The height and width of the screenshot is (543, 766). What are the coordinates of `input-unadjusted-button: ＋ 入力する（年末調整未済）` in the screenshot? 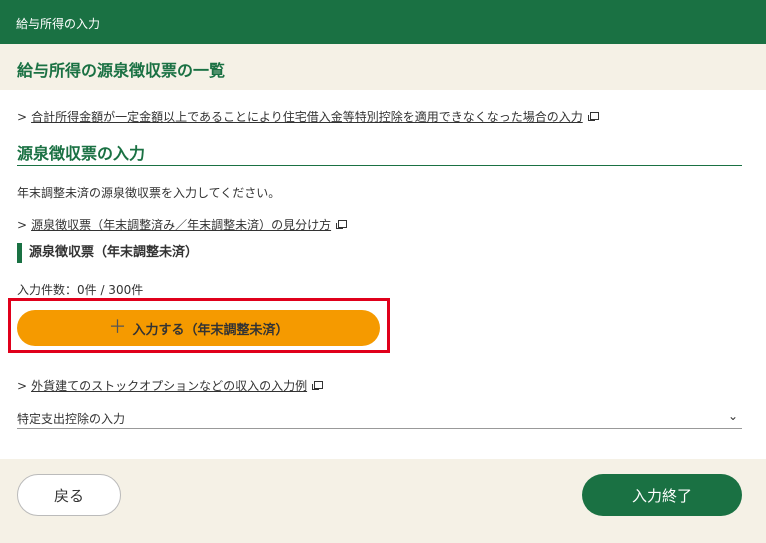 It's located at (198, 328).